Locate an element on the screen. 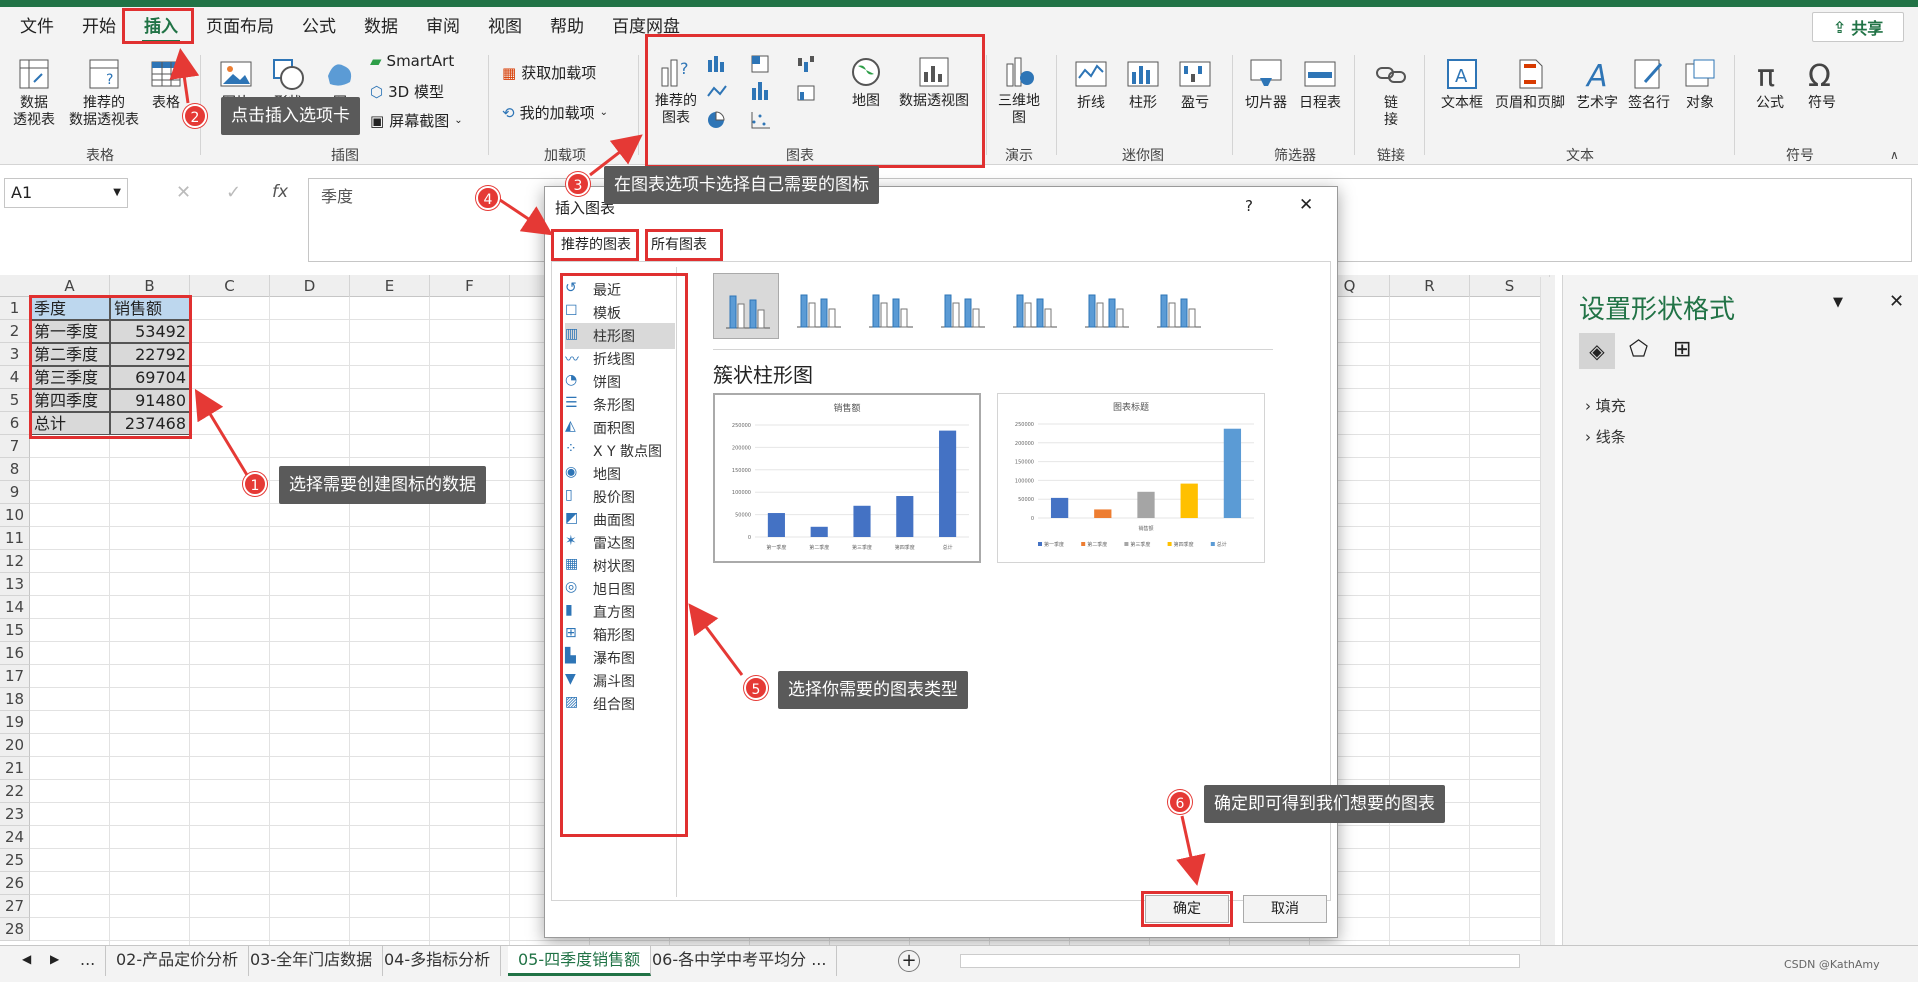 The image size is (1918, 982). menu-home: 开始 is located at coordinates (99, 27).